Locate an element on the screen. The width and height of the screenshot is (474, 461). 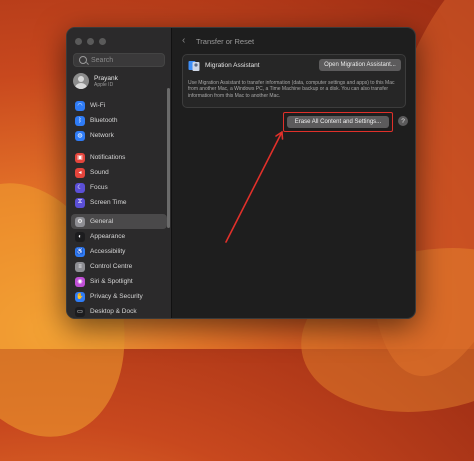
migration-assistant-title: Migration Assistant is located at coordinates (232, 65).